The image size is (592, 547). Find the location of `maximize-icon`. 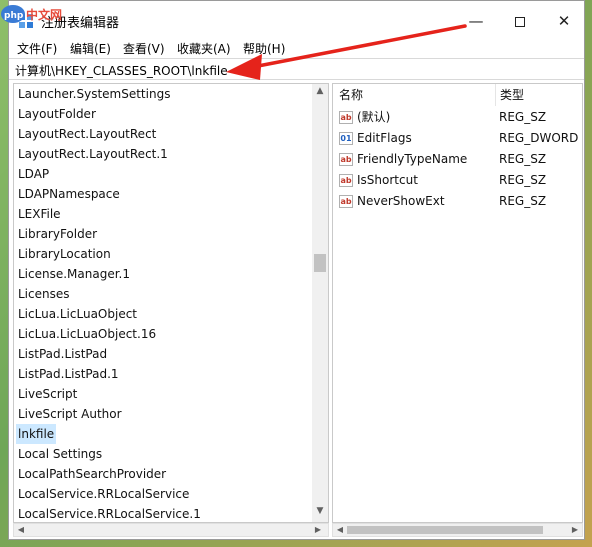

maximize-icon is located at coordinates (520, 21).